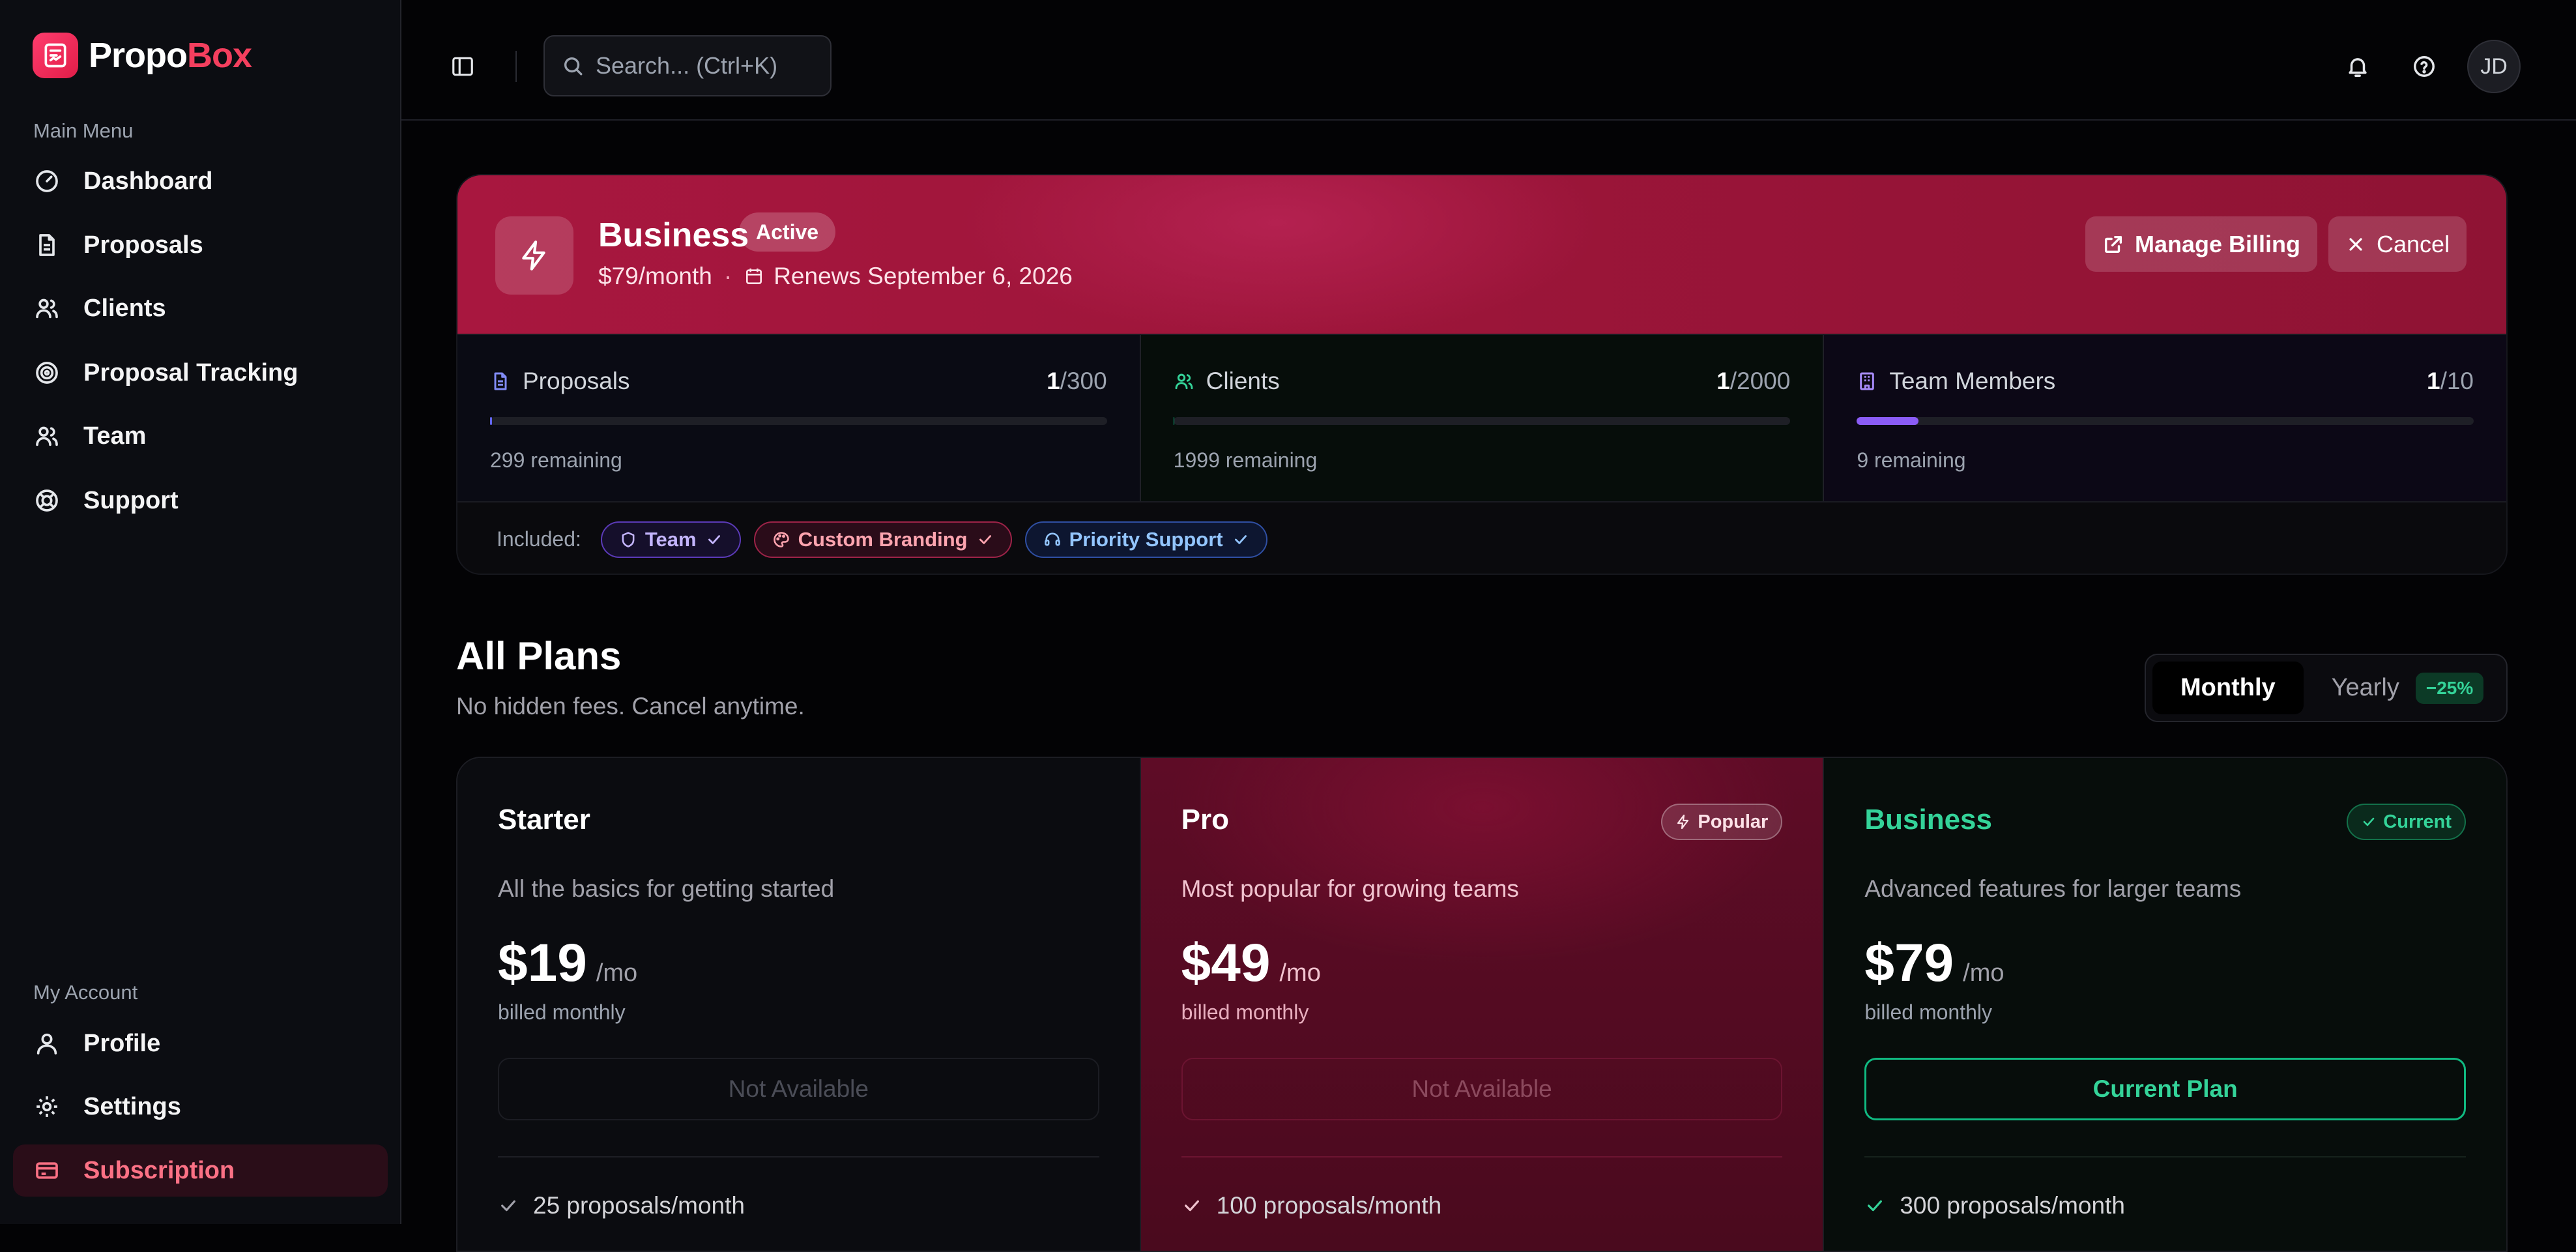  What do you see at coordinates (131, 501) in the screenshot?
I see `sidebar-item-label: Support` at bounding box center [131, 501].